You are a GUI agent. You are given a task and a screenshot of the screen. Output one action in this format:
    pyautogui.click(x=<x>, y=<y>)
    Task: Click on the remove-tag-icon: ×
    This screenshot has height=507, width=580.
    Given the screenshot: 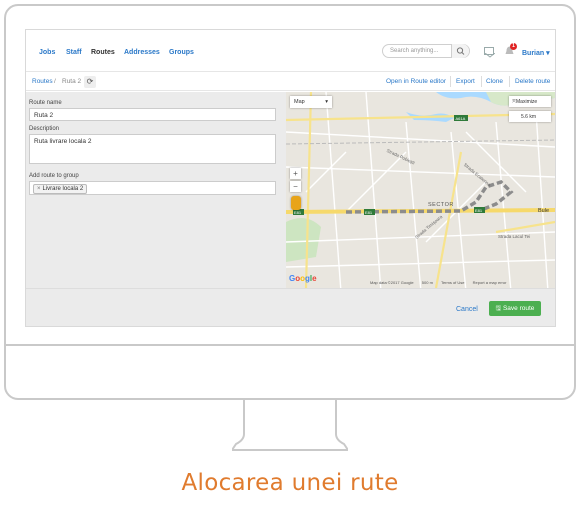 What is the action you would take?
    pyautogui.click(x=39, y=189)
    